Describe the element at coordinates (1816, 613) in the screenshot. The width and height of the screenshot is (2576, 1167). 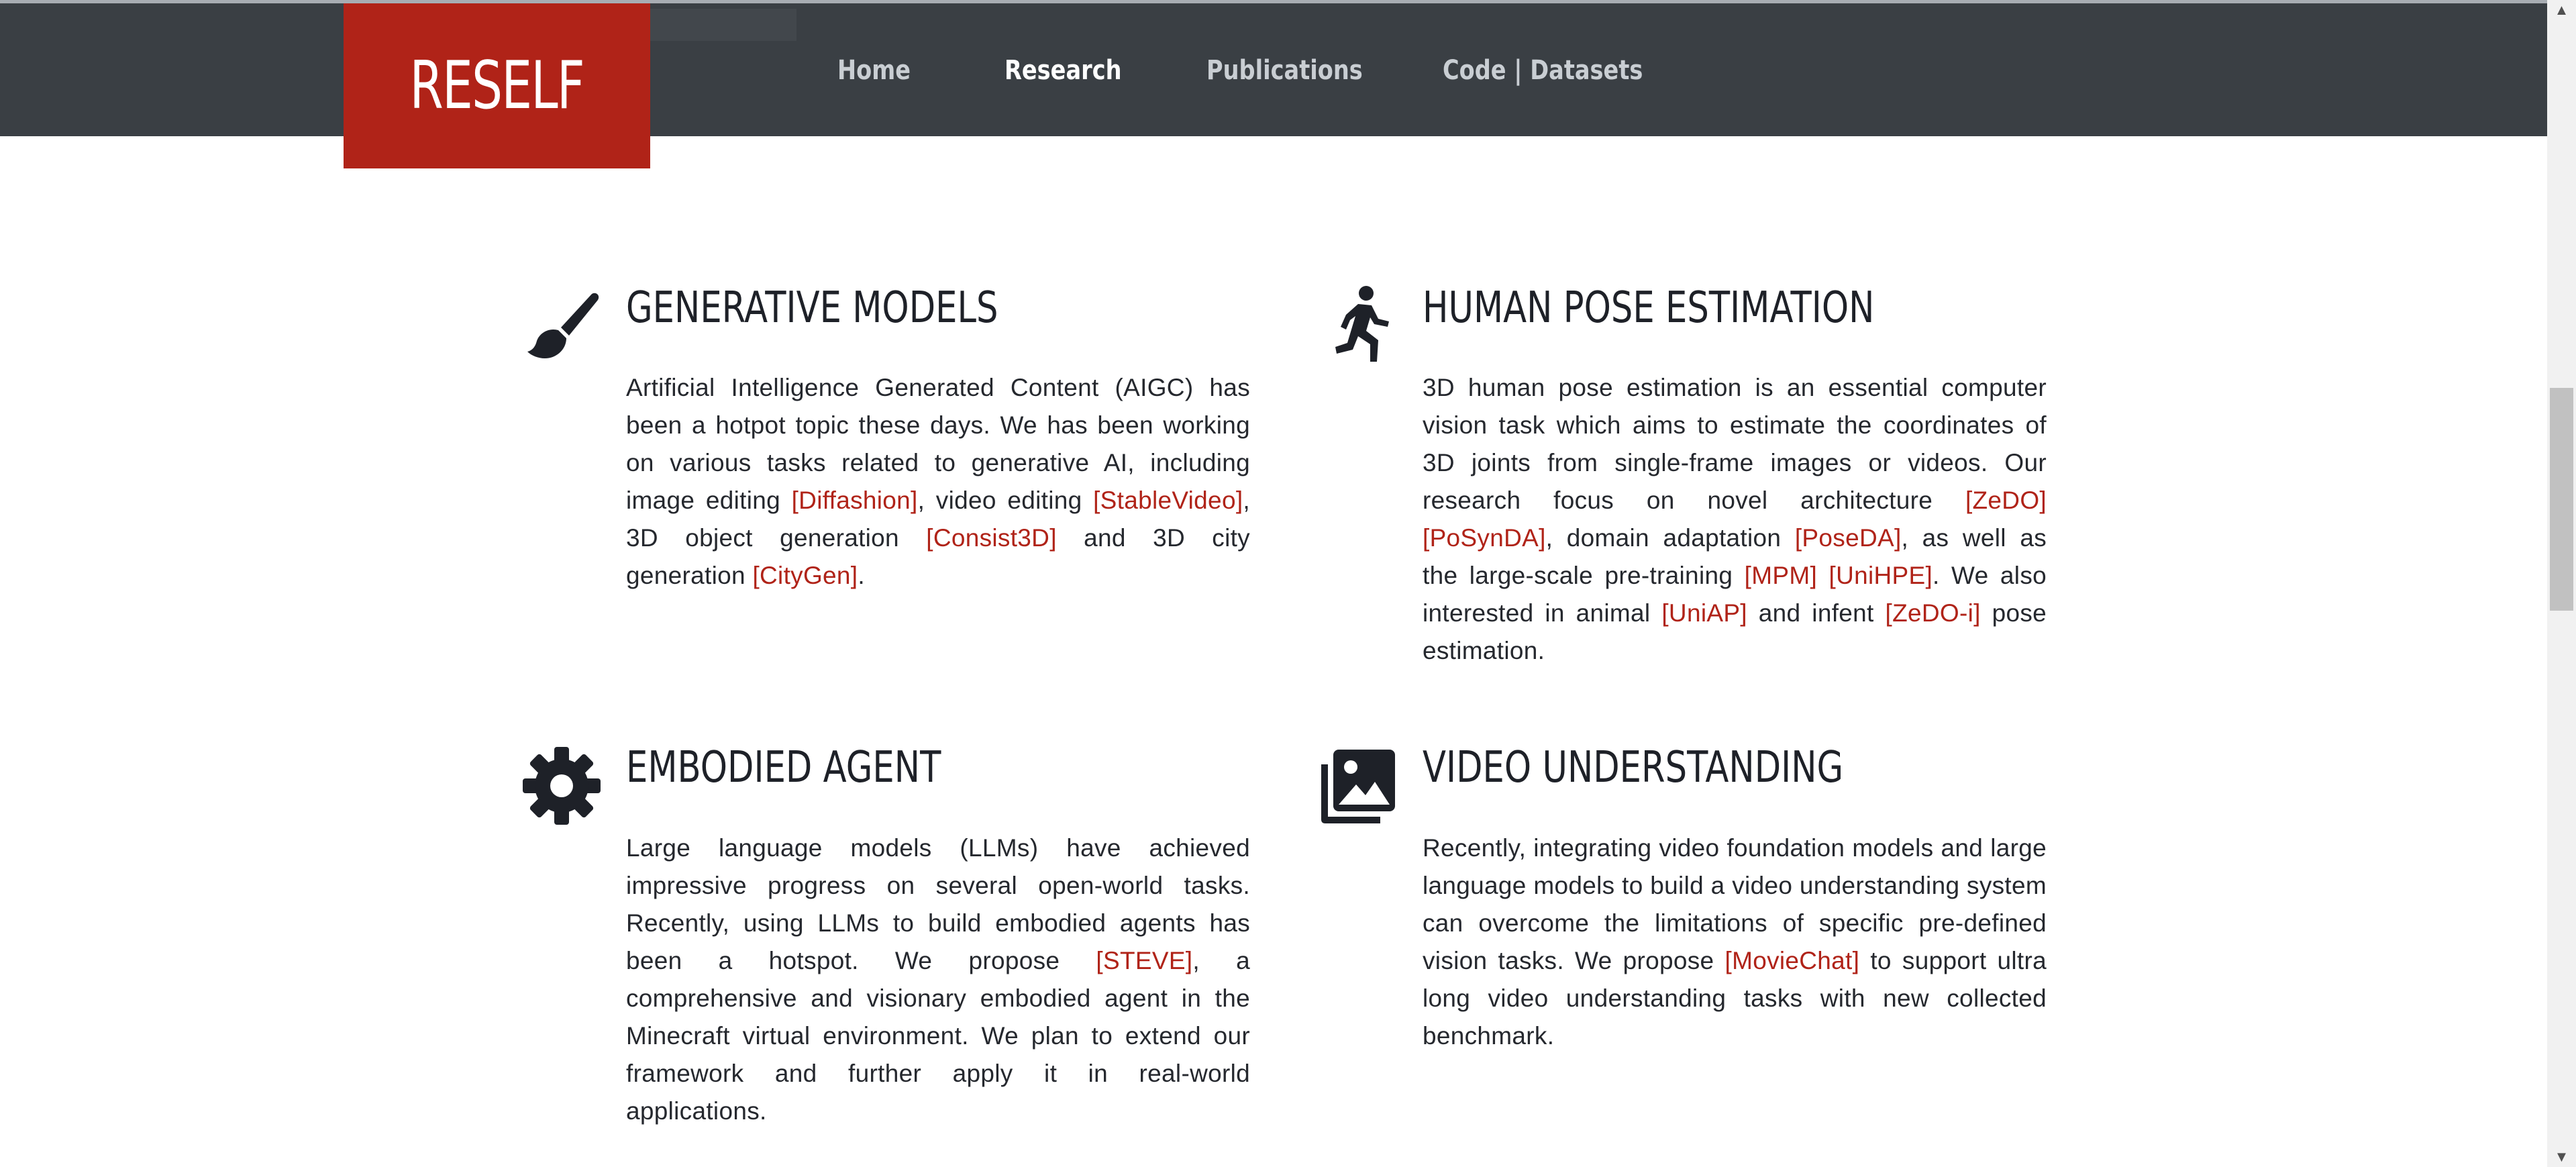
I see `paragraph-text: and infent` at that location.